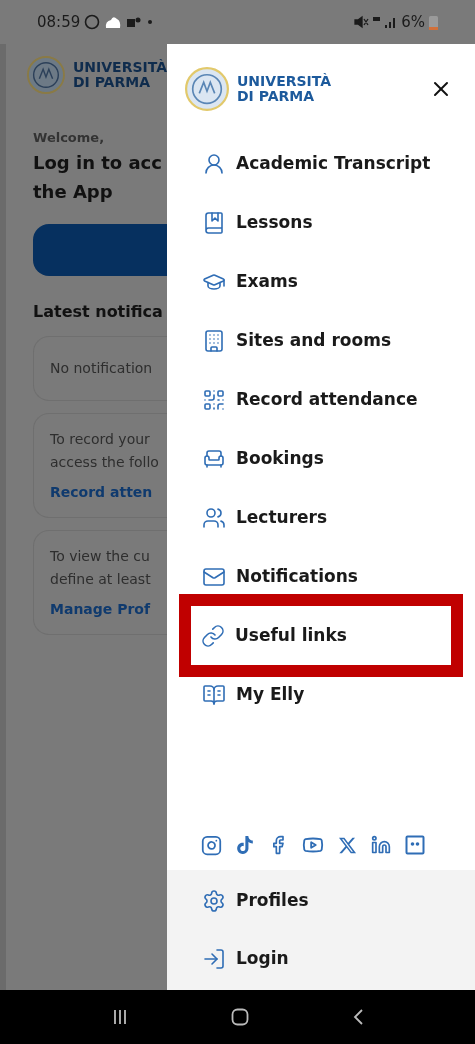 This screenshot has width=475, height=1044. What do you see at coordinates (321, 959) in the screenshot?
I see `menu-item: Login` at bounding box center [321, 959].